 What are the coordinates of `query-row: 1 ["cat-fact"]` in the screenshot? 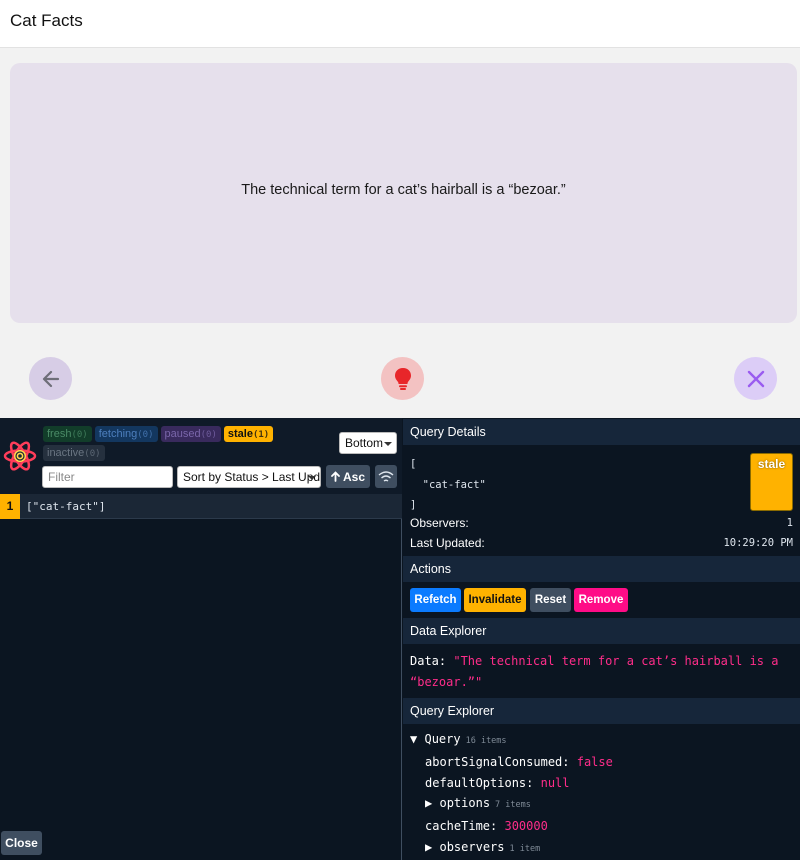 It's located at (201, 506).